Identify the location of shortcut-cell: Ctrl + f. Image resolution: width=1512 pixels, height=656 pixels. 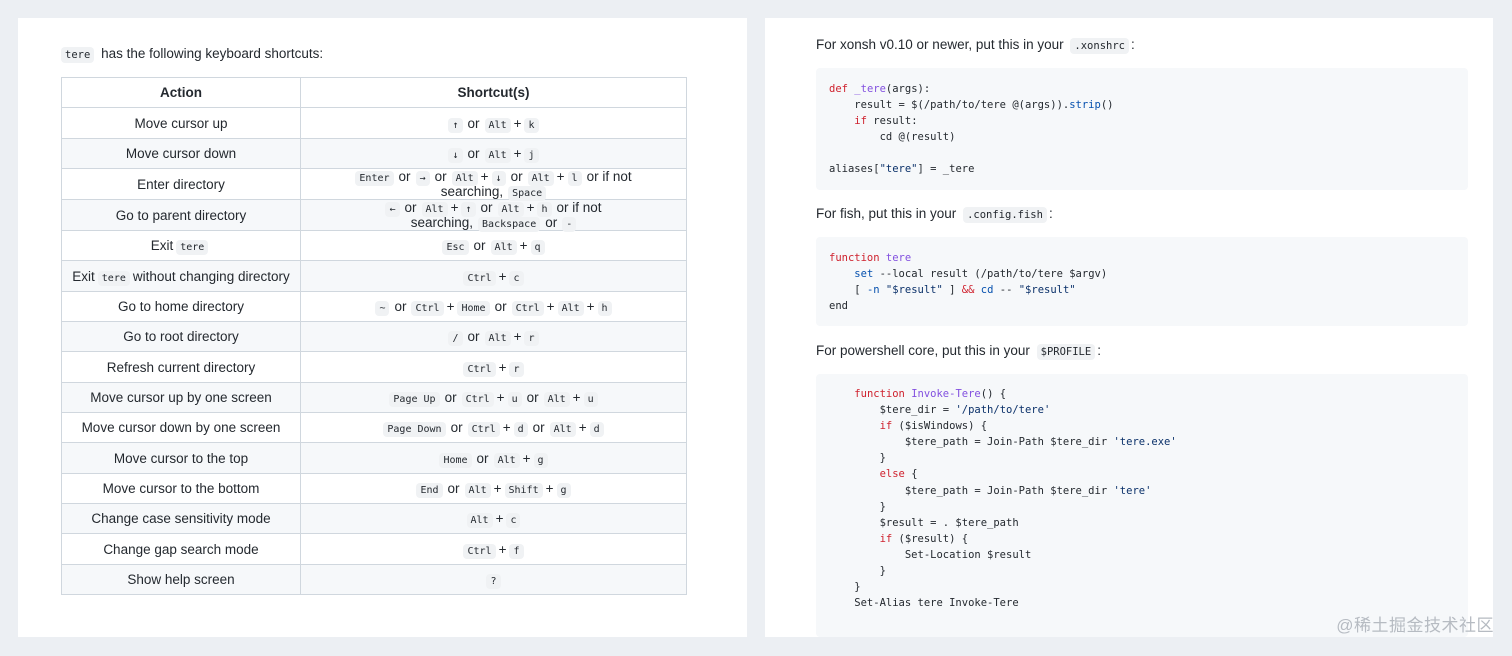
(493, 549).